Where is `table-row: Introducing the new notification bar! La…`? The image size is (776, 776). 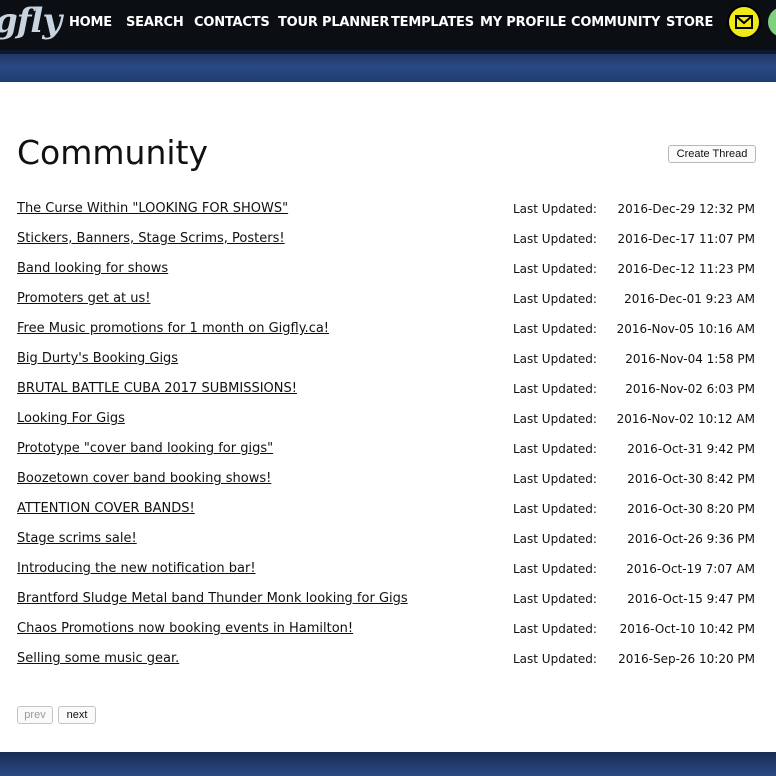
table-row: Introducing the new notification bar! La… is located at coordinates (388, 573).